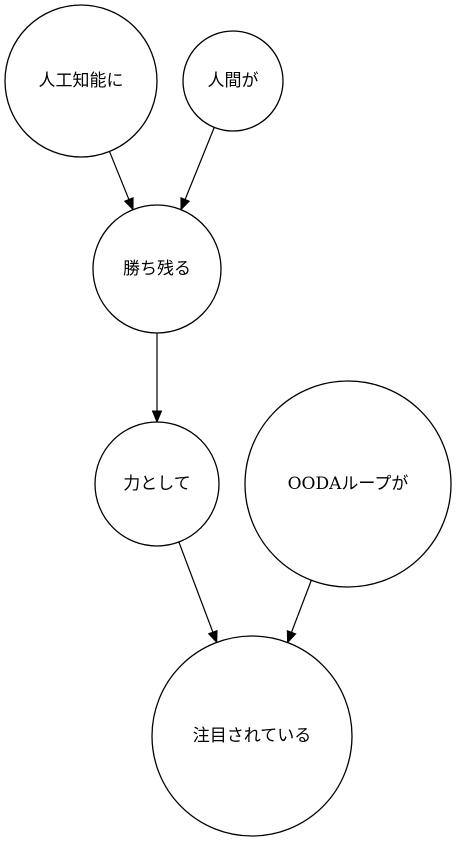 Image resolution: width=457 pixels, height=843 pixels. I want to click on edge-n1-n3, so click(121, 181).